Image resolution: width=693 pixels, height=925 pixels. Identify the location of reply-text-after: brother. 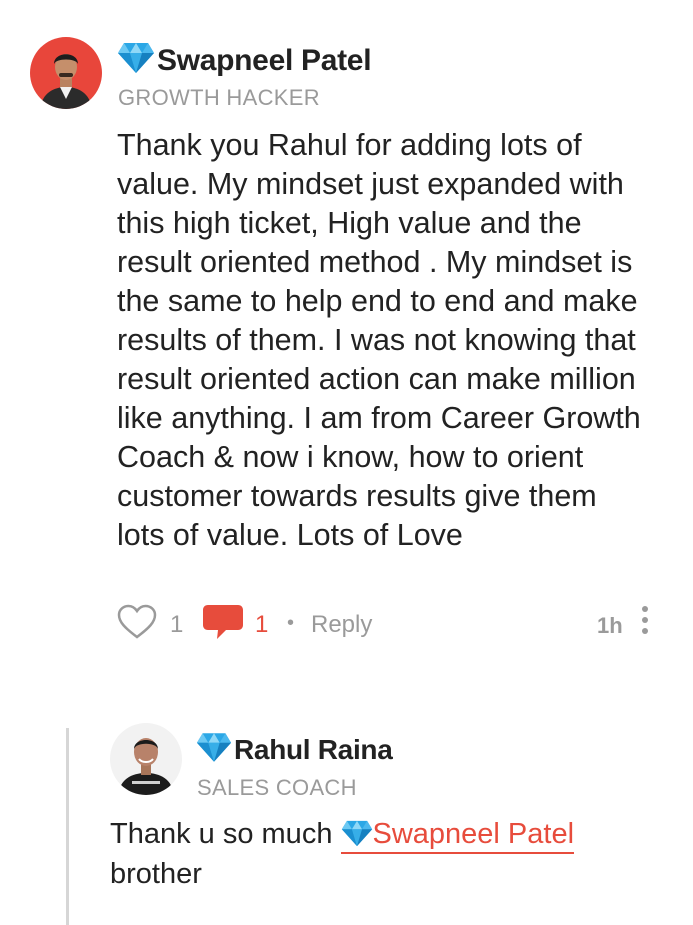
(156, 874).